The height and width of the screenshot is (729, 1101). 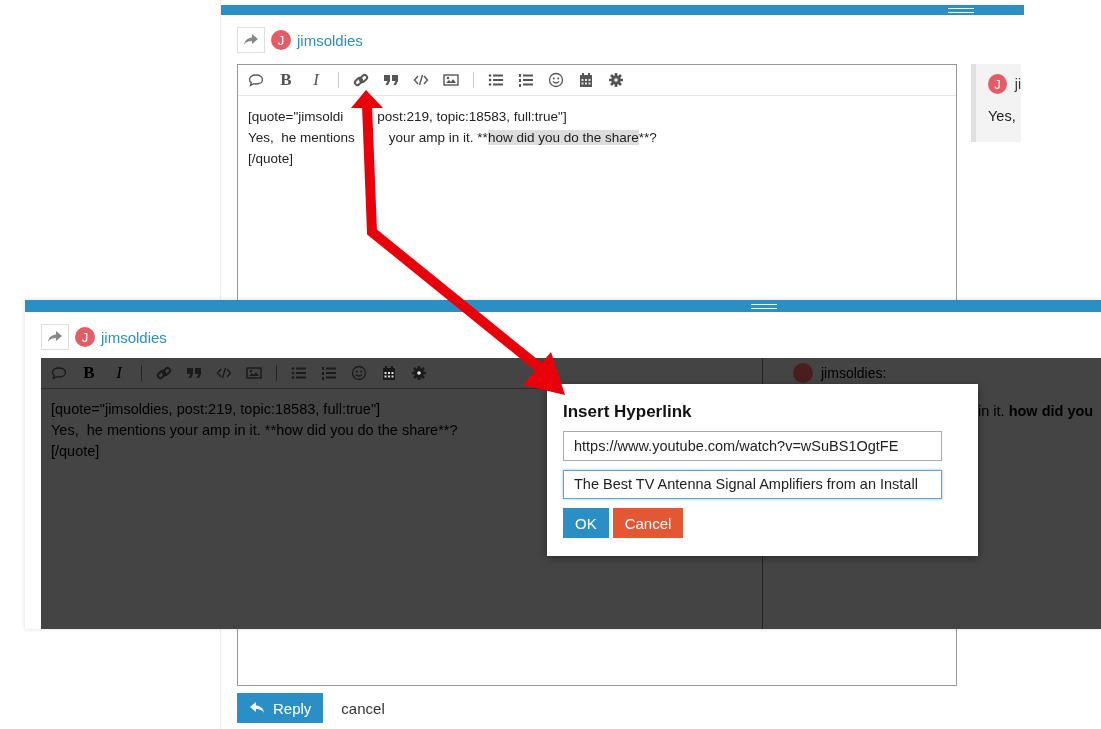 I want to click on reply-arrow-icon, so click(x=257, y=708).